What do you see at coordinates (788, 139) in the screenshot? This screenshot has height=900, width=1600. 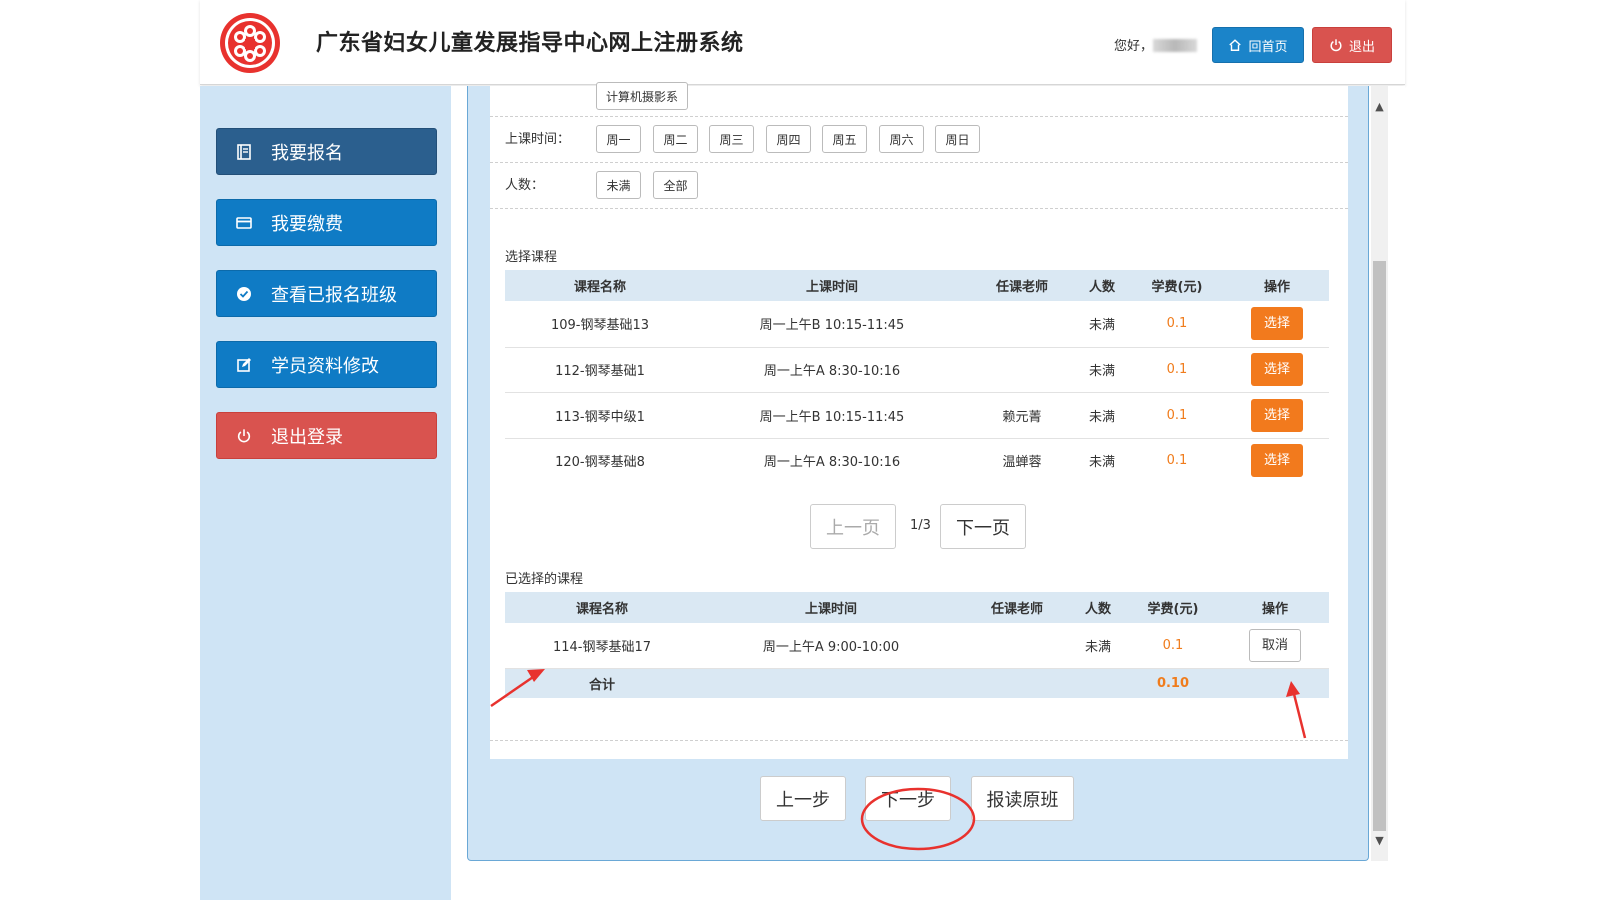 I see `filter-day-thu: 周四` at bounding box center [788, 139].